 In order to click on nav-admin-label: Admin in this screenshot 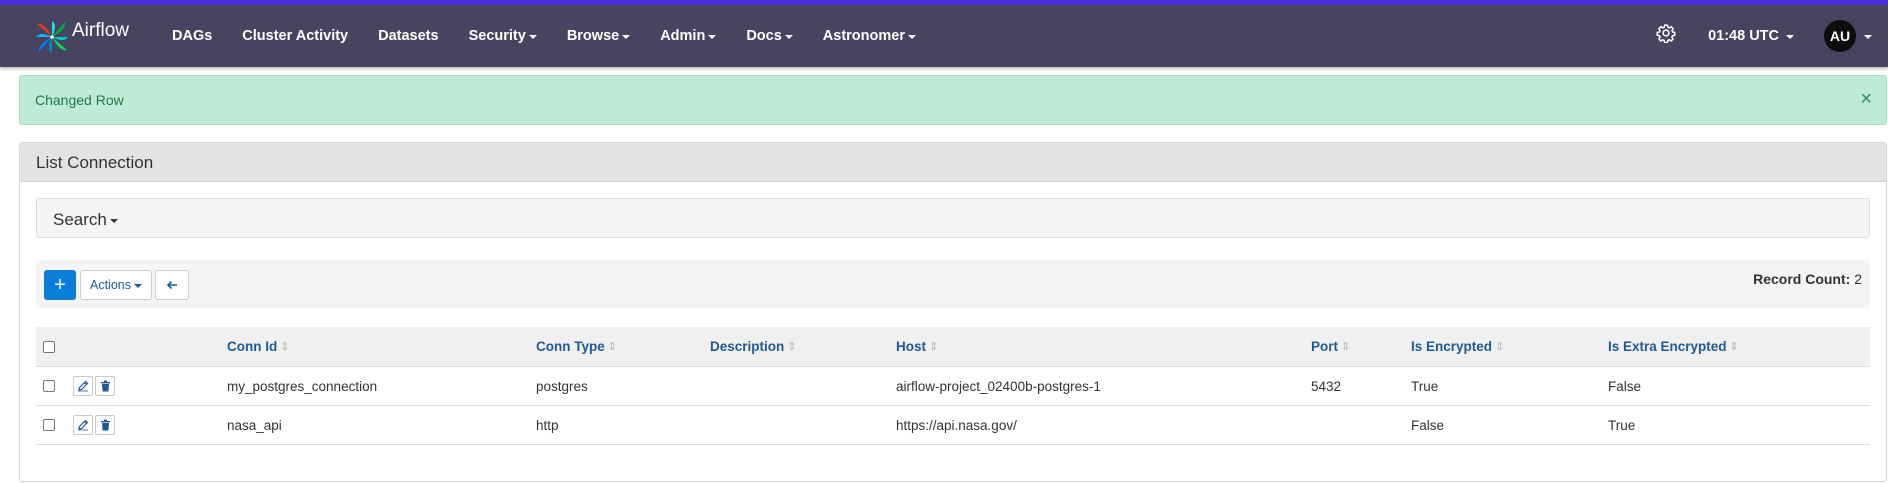, I will do `click(683, 36)`.